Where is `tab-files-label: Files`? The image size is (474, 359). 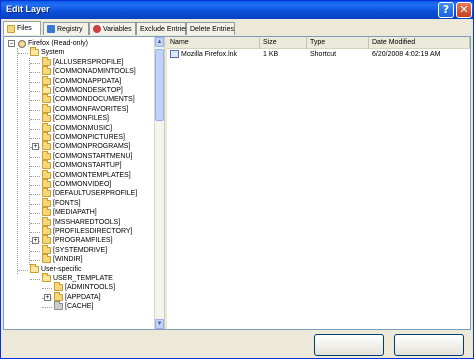 tab-files-label: Files is located at coordinates (24, 28).